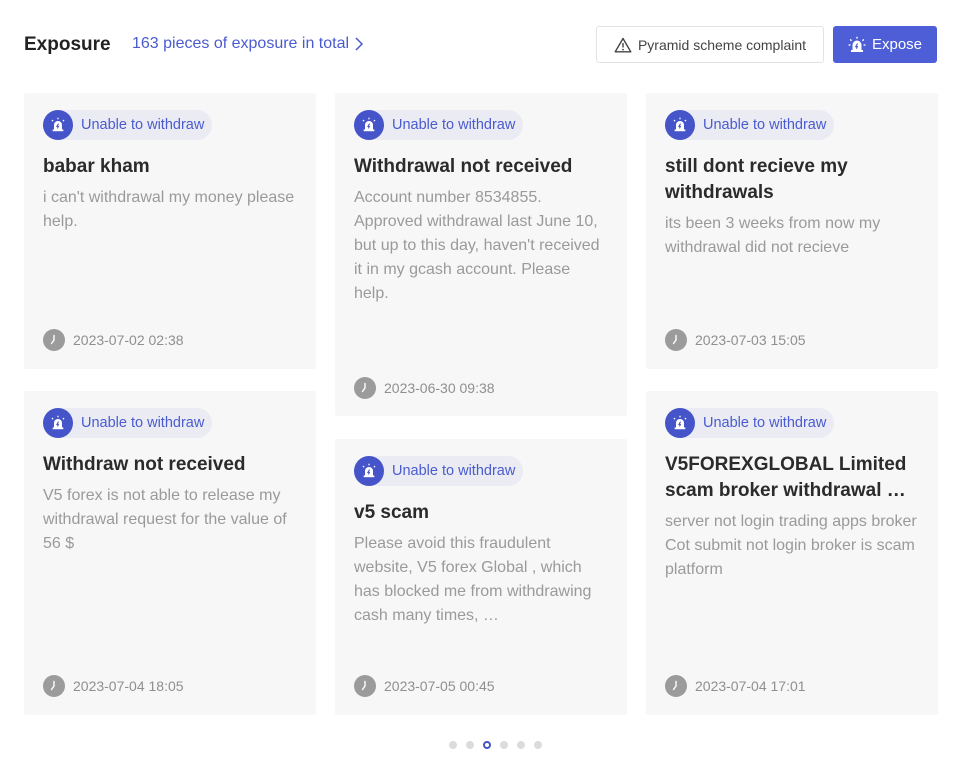  What do you see at coordinates (169, 209) in the screenshot?
I see `card-text: i can't withdrawal my money please help.` at bounding box center [169, 209].